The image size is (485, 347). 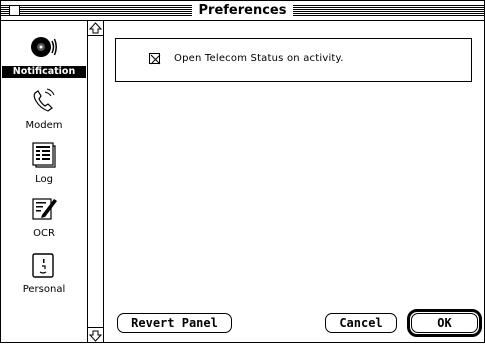 I want to click on cancel-button: Cancel, so click(x=361, y=323).